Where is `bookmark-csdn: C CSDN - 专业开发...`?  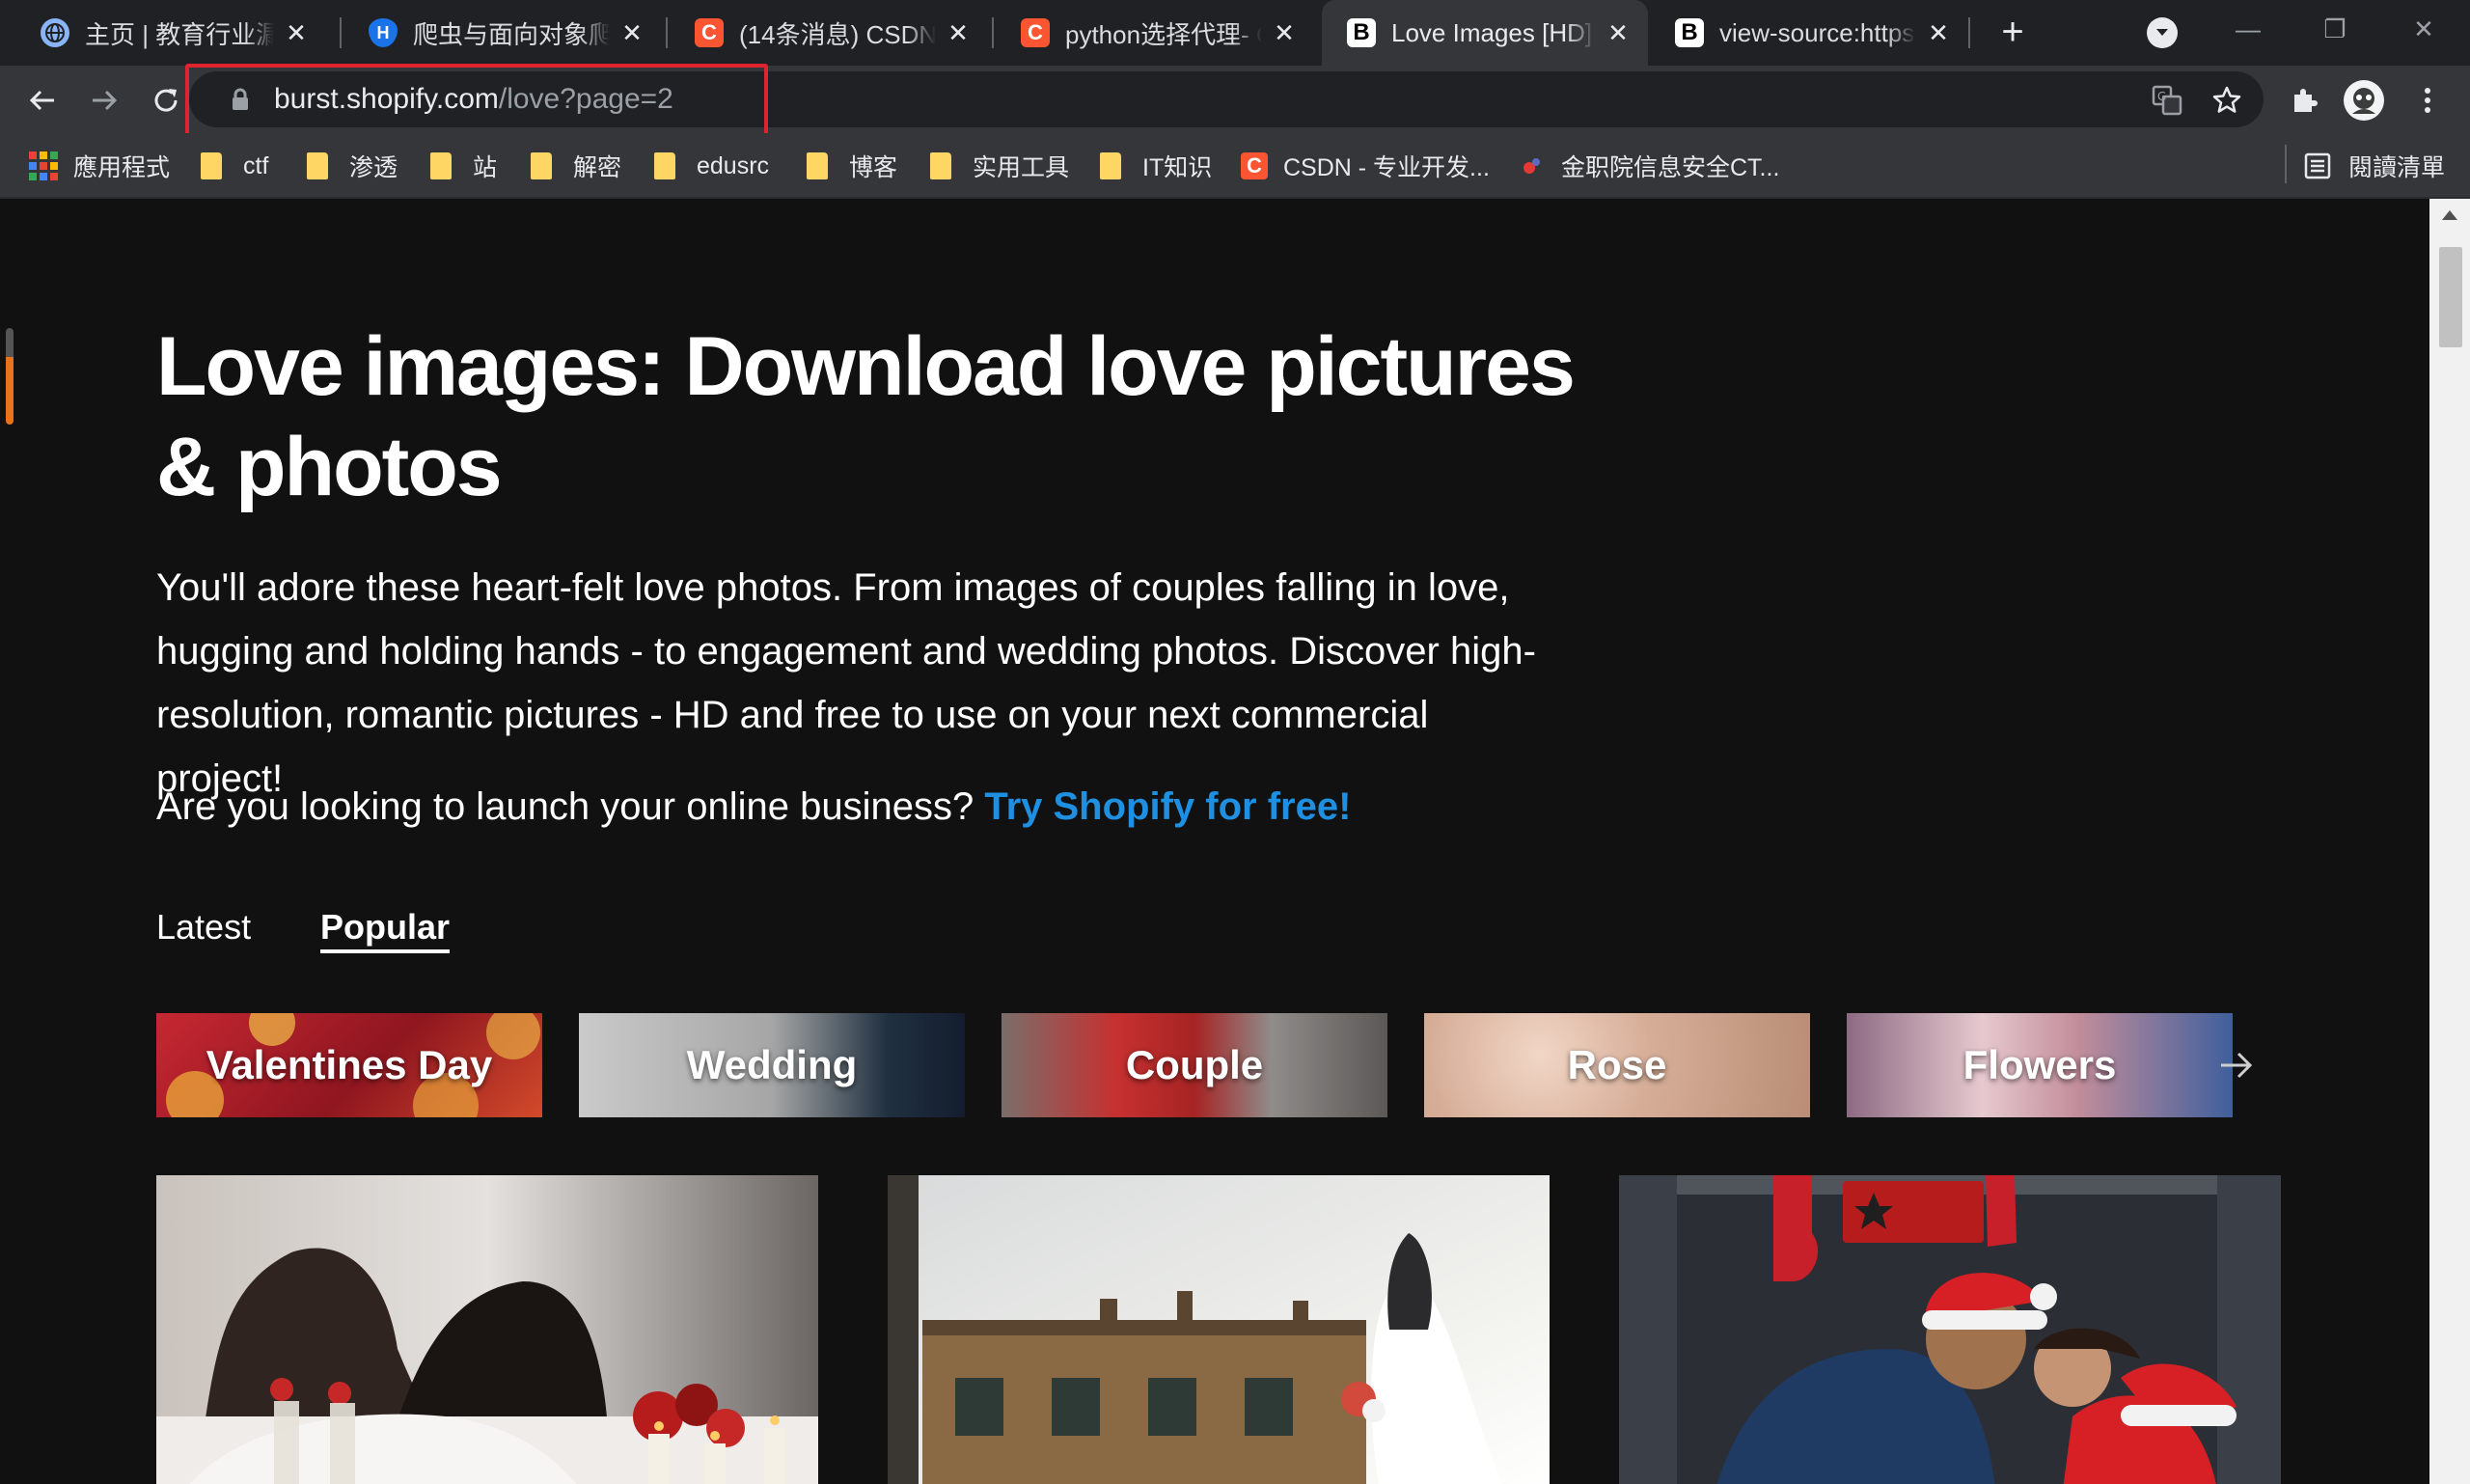
bookmark-csdn: C CSDN - 专业开发... is located at coordinates (1365, 166).